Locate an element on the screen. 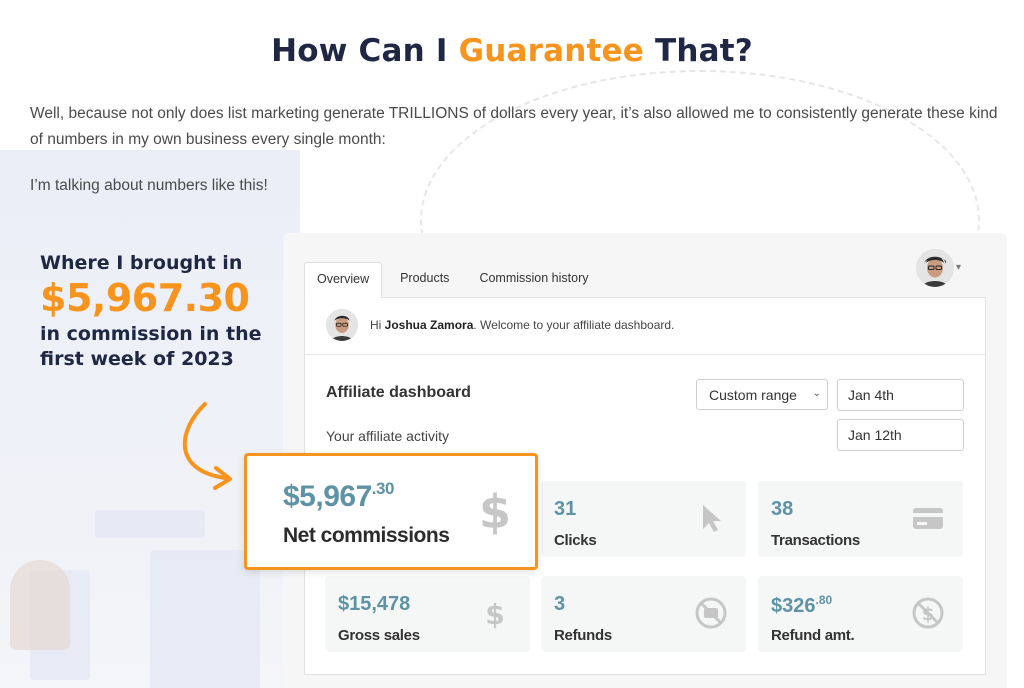 This screenshot has height=688, width=1024. tab-commission-history: Commission history is located at coordinates (533, 280).